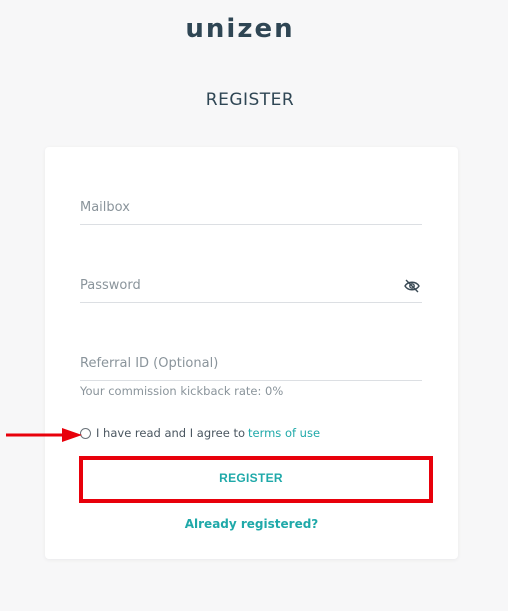  What do you see at coordinates (284, 433) in the screenshot?
I see `terms-of-use-link: terms of use` at bounding box center [284, 433].